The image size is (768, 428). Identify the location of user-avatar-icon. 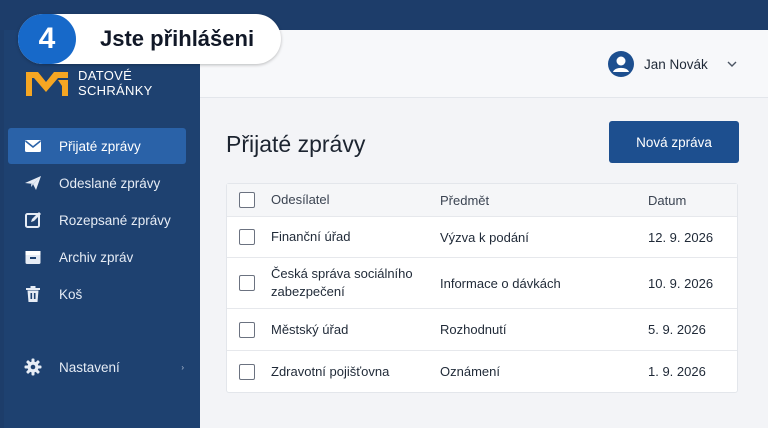
(621, 64).